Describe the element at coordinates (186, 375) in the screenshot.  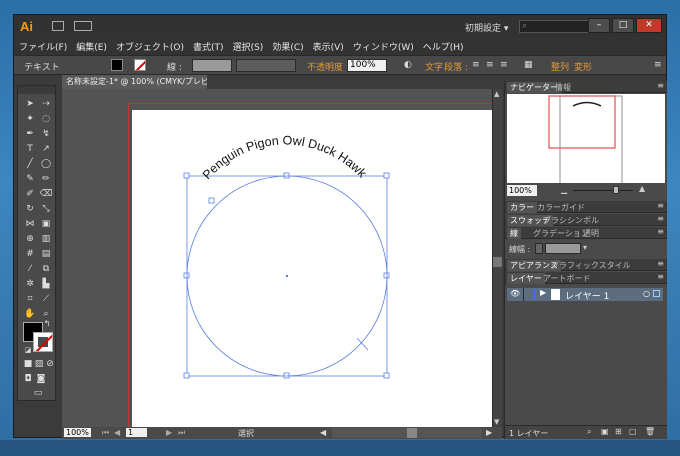
I see `bounding-handle-bl` at that location.